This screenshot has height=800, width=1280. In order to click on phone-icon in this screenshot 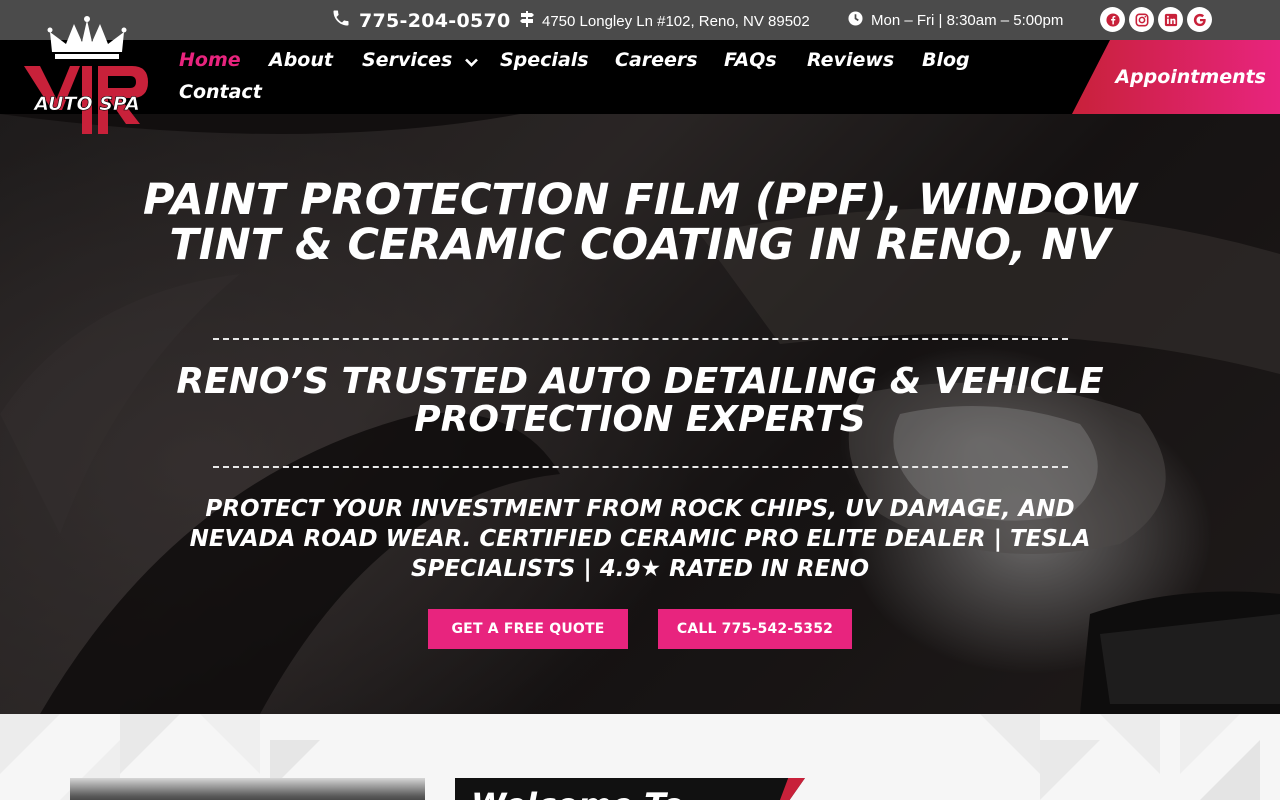, I will do `click(341, 20)`.